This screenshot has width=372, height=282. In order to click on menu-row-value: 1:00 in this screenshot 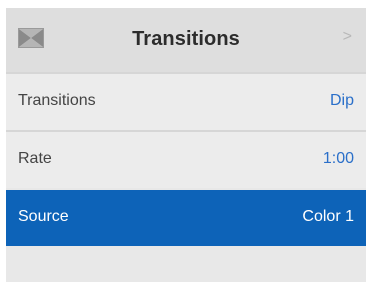, I will do `click(338, 158)`.